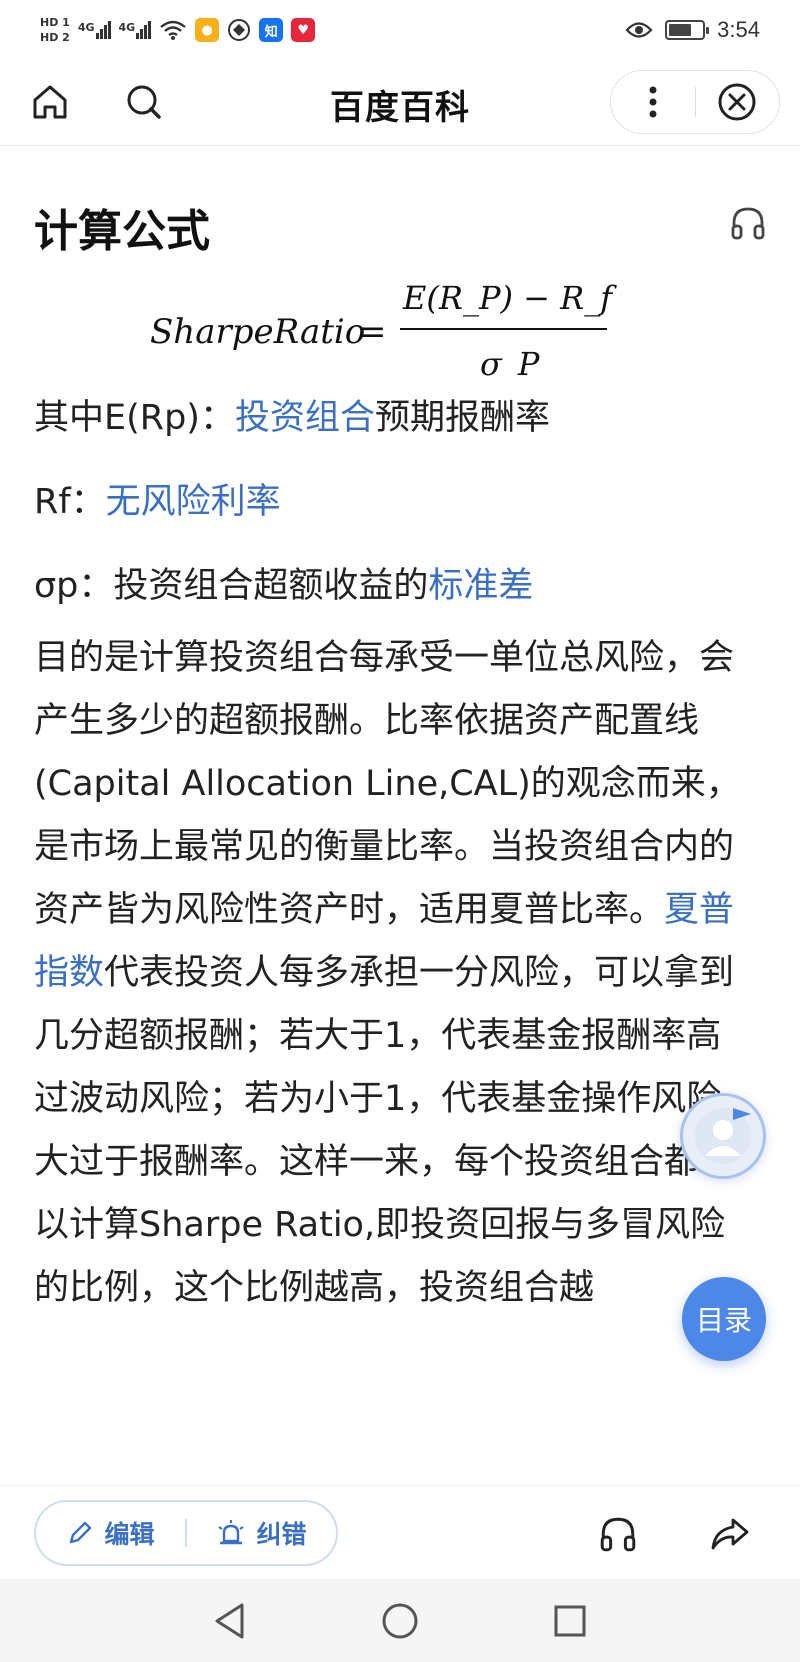 This screenshot has height=1662, width=800. Describe the element at coordinates (122, 231) in the screenshot. I see `section-title: 计算公式` at that location.